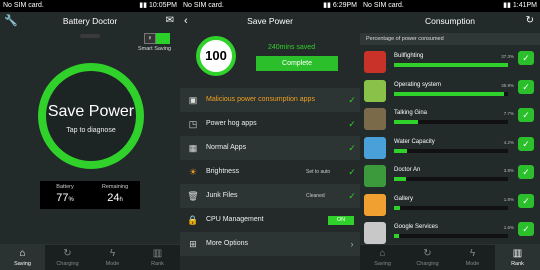 The height and width of the screenshot is (270, 540). Describe the element at coordinates (416, 227) in the screenshot. I see `app-name: Google Services` at that location.